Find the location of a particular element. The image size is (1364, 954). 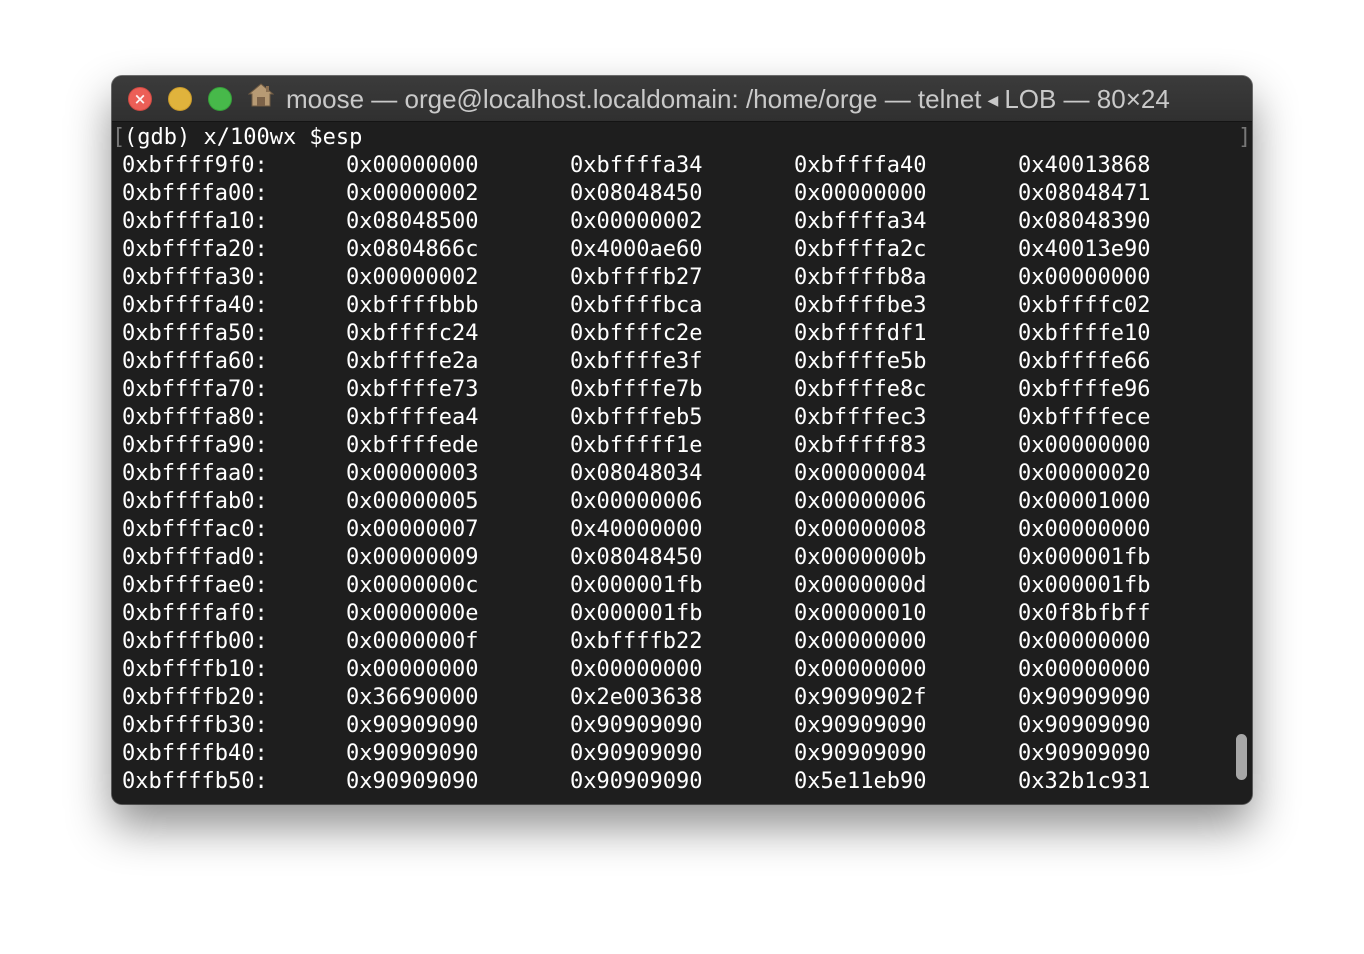

memory-word: 0x5e11eb90 is located at coordinates (860, 781).